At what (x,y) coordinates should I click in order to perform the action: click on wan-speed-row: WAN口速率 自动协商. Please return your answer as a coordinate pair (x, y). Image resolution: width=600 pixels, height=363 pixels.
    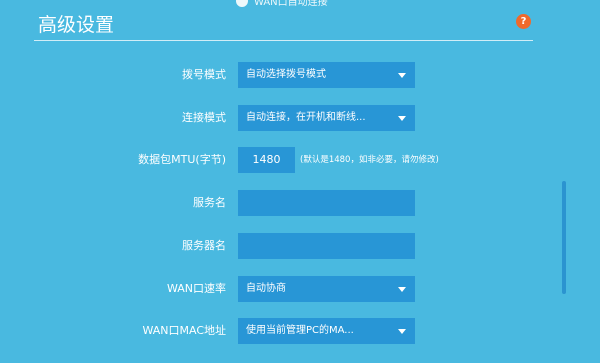
    Looking at the image, I should click on (300, 289).